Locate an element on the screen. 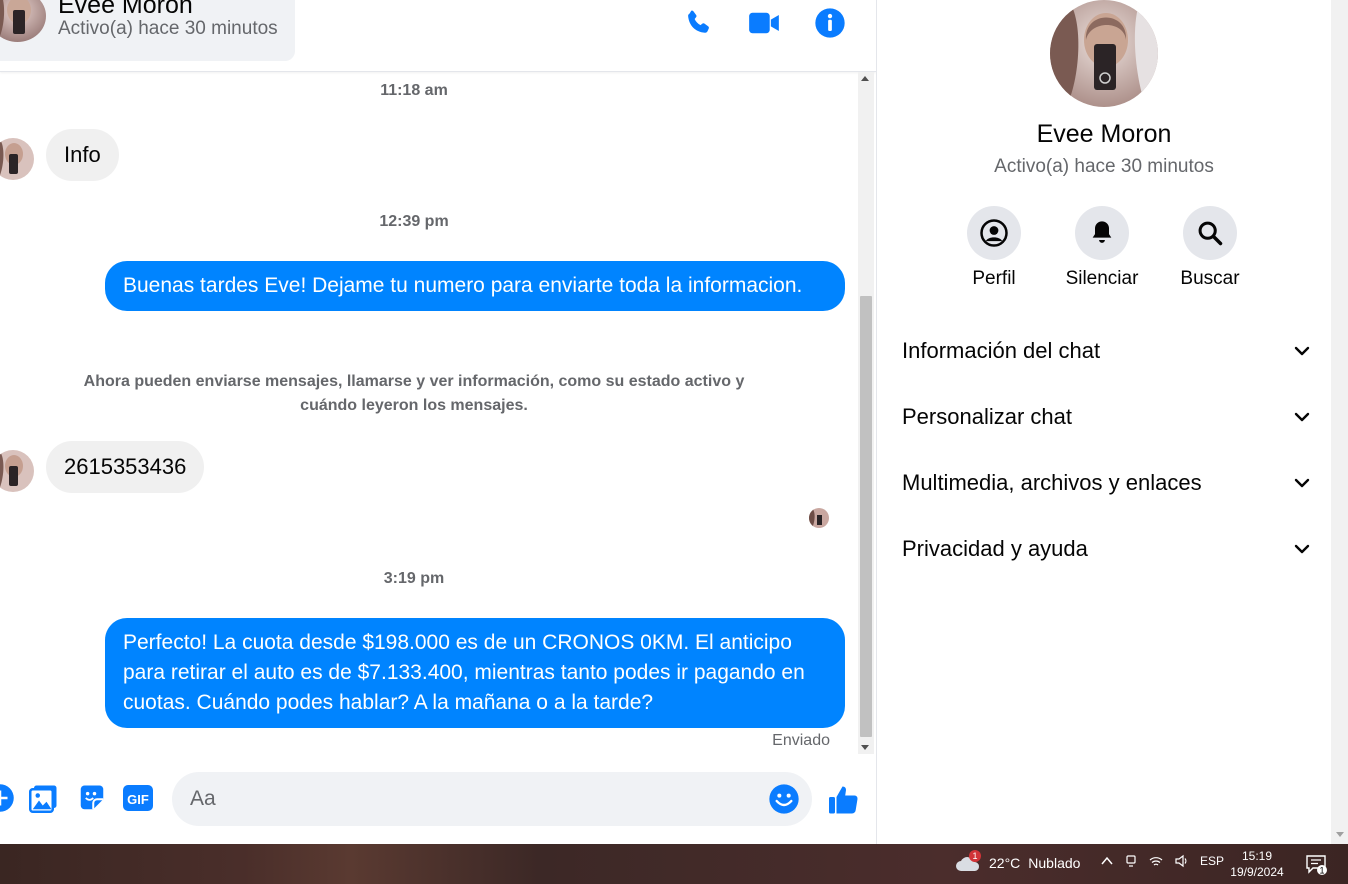 The height and width of the screenshot is (884, 1348). incoming-message: Info is located at coordinates (82, 155).